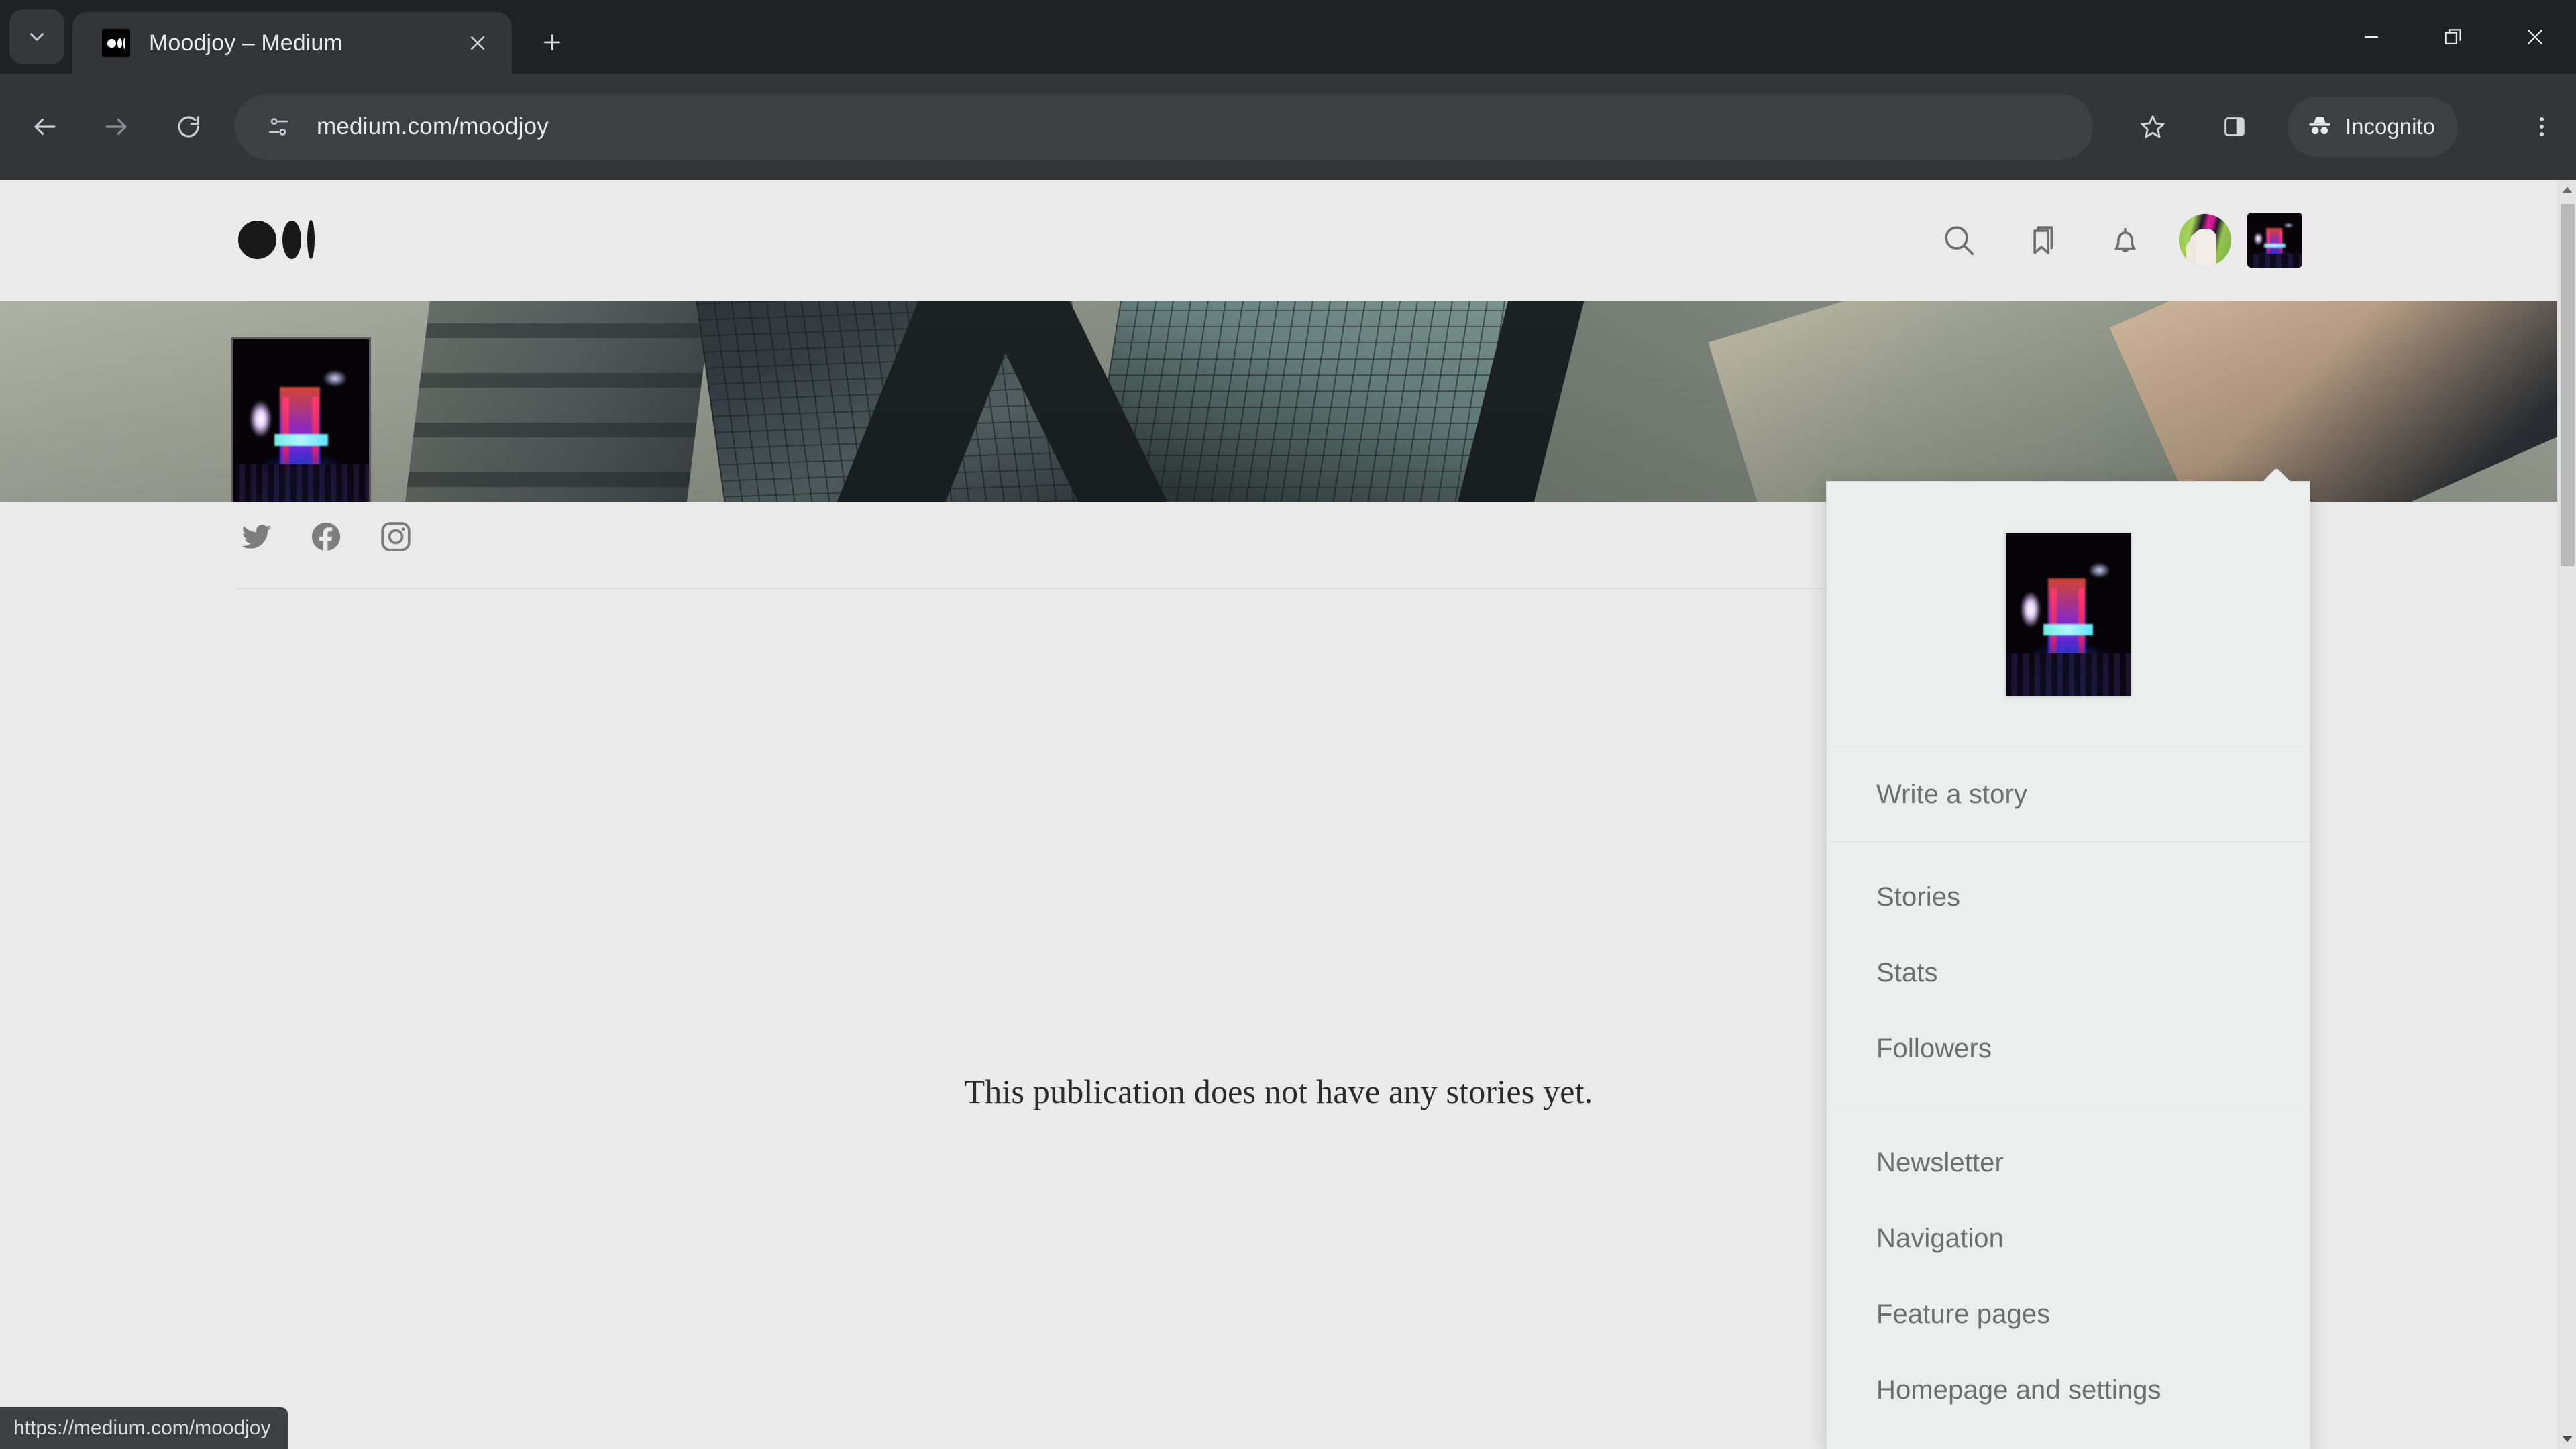 This screenshot has width=2576, height=1449. I want to click on reload-button, so click(188, 126).